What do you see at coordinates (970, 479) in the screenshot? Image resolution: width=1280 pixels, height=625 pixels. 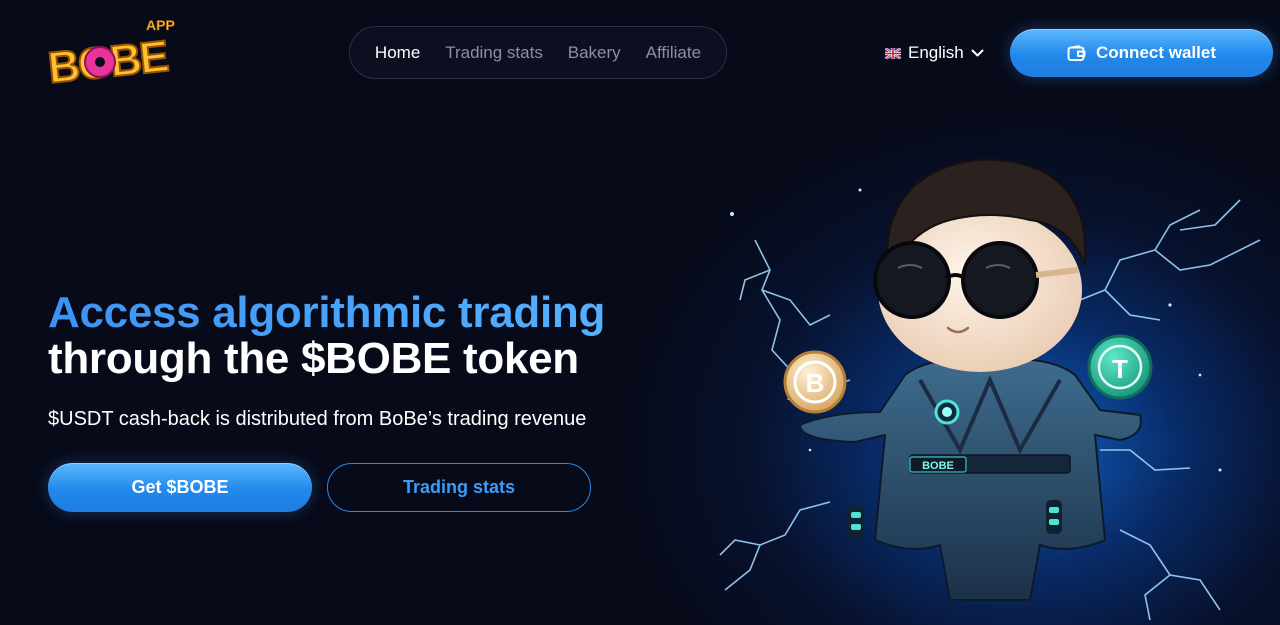 I see `mascot-coat` at bounding box center [970, 479].